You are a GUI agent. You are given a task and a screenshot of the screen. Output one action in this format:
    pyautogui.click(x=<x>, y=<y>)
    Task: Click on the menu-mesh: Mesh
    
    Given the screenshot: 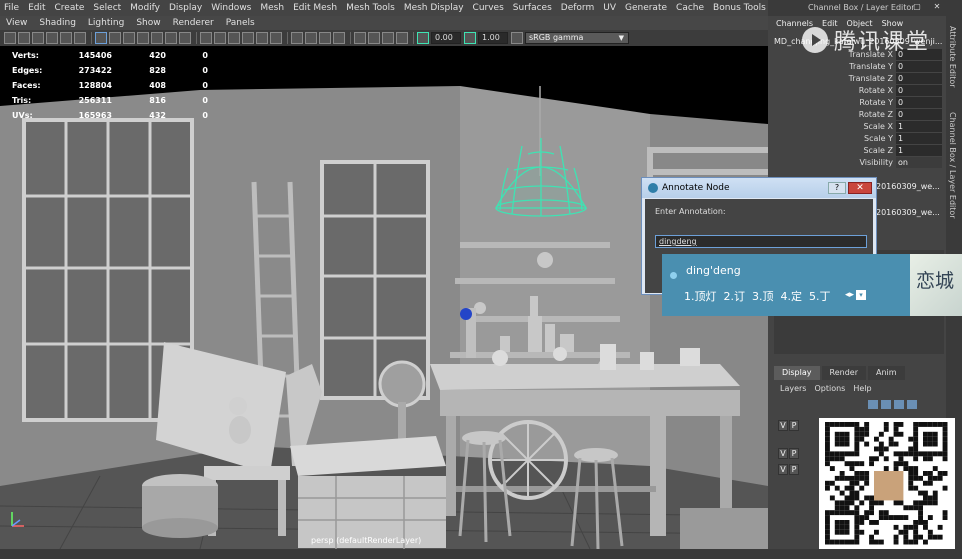 What is the action you would take?
    pyautogui.click(x=272, y=8)
    